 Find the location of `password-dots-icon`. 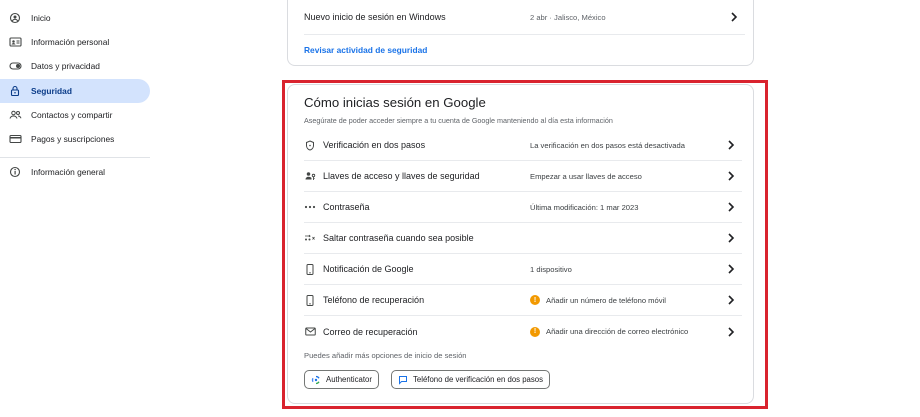

password-dots-icon is located at coordinates (310, 207).